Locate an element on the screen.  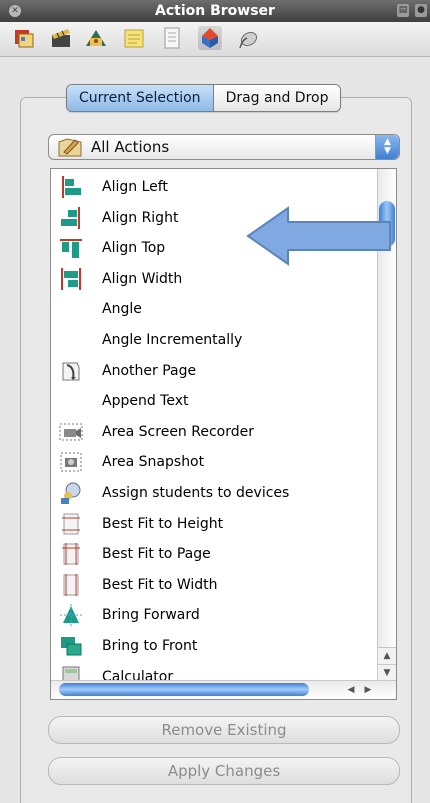
tab-current-selection: Current Selection is located at coordinates (140, 98).